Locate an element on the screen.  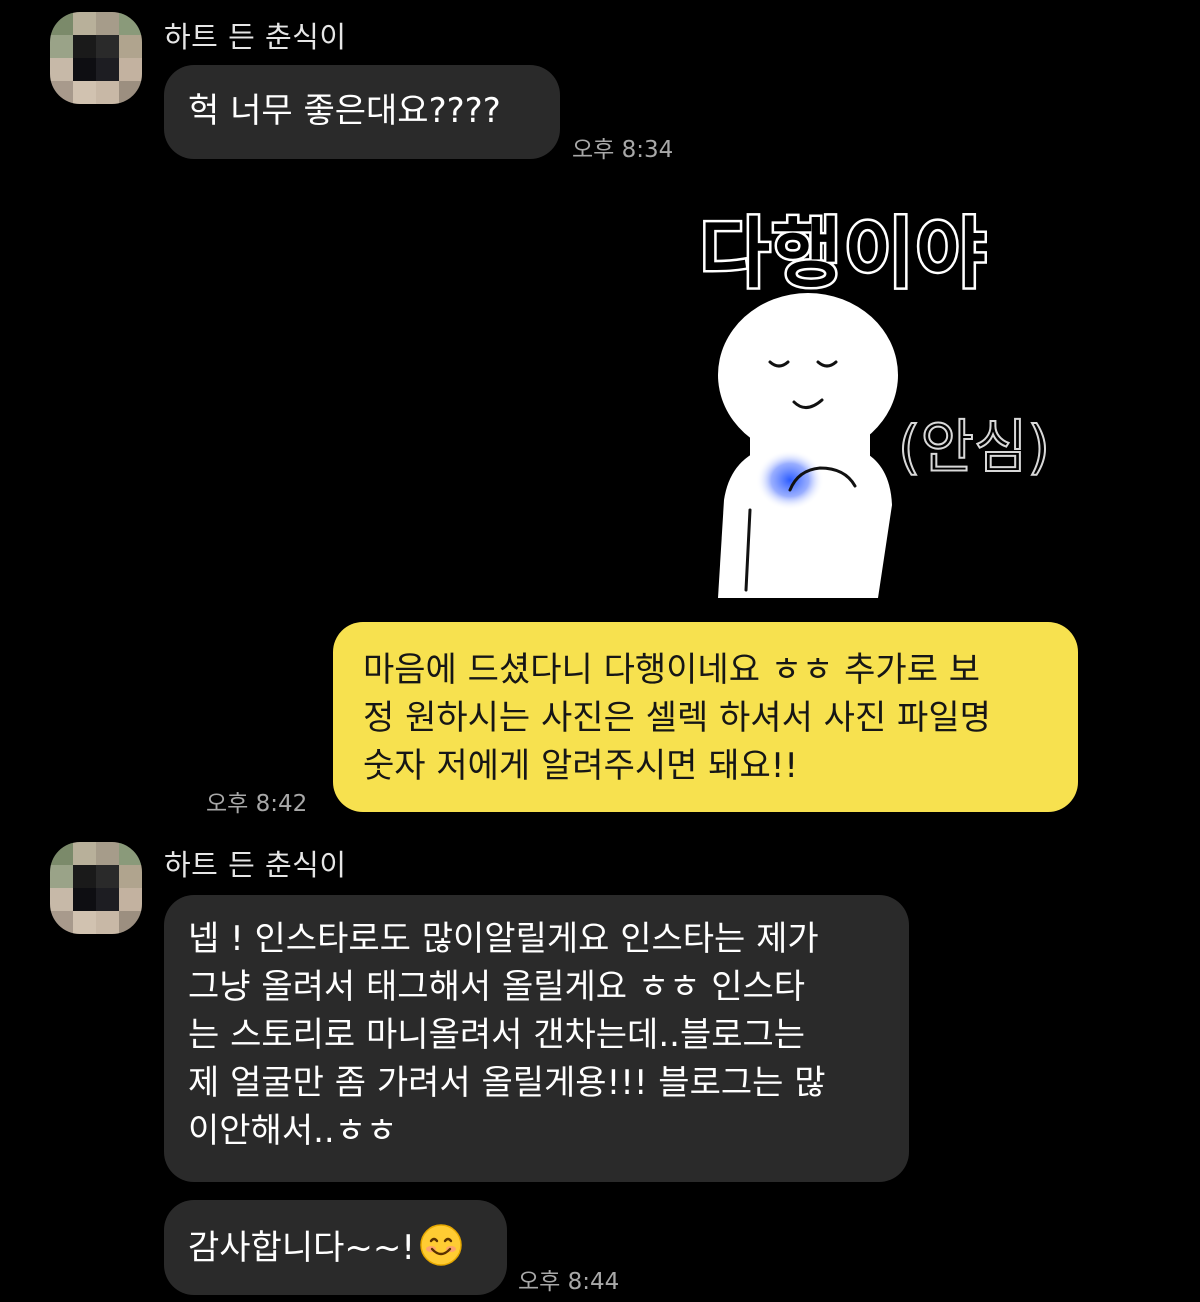
message-text-line: 제 얼굴만 좀 가려서 올릴게용!!! 블로그는 많 is located at coordinates (507, 1083).